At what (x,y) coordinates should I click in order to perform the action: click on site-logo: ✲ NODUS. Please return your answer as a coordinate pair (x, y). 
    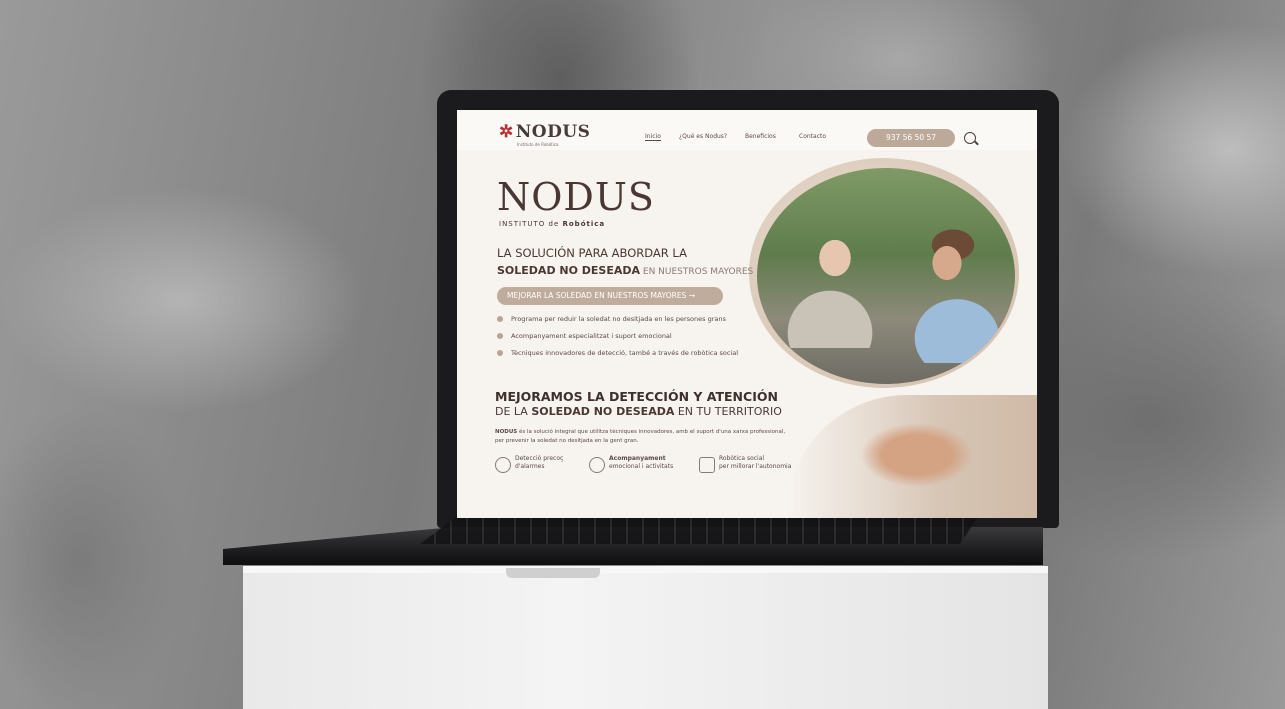
    Looking at the image, I should click on (544, 132).